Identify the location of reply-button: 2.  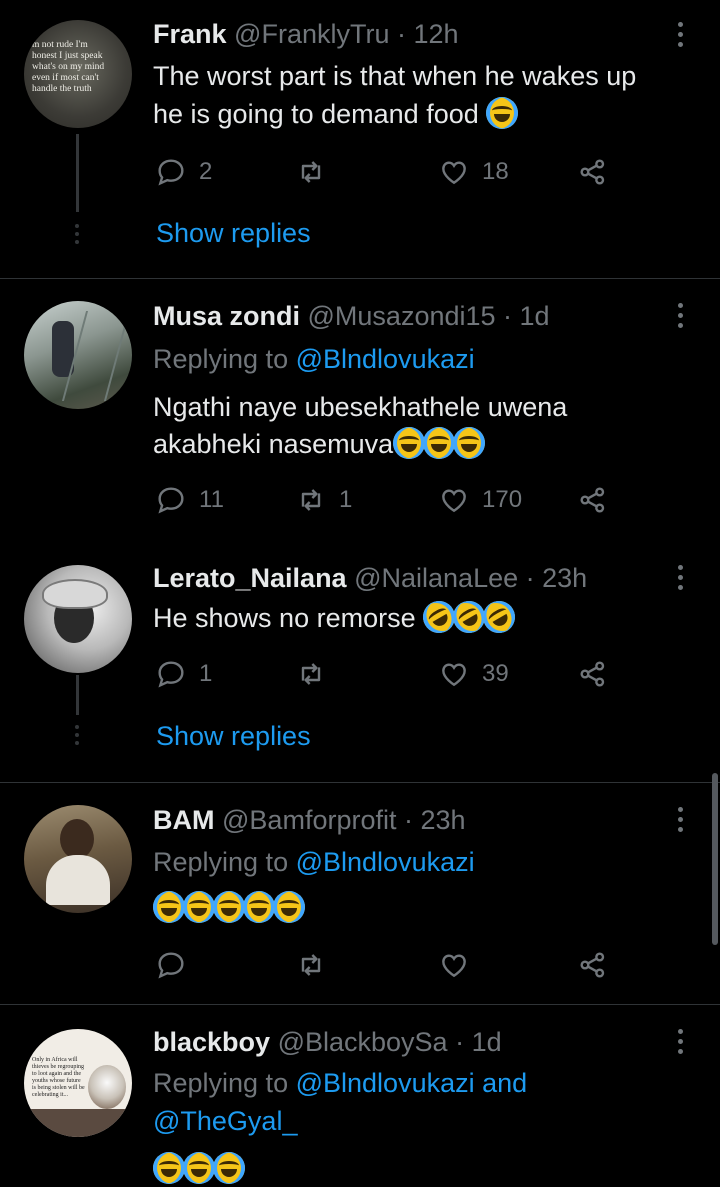
(183, 172).